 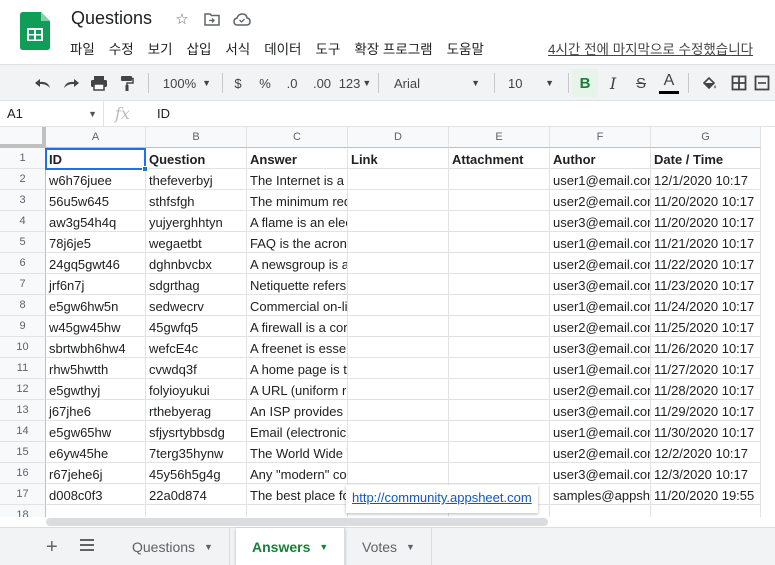 What do you see at coordinates (706, 221) in the screenshot?
I see `table-cell: 11/20/2020 10:17` at bounding box center [706, 221].